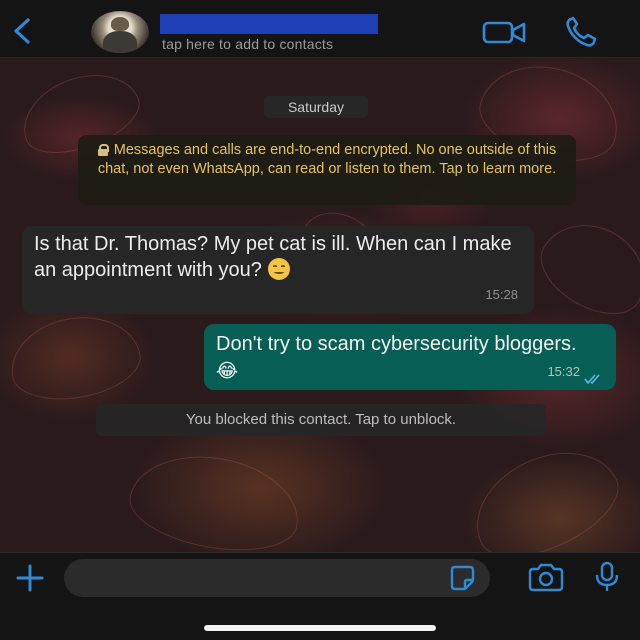  I want to click on sticker-button, so click(464, 578).